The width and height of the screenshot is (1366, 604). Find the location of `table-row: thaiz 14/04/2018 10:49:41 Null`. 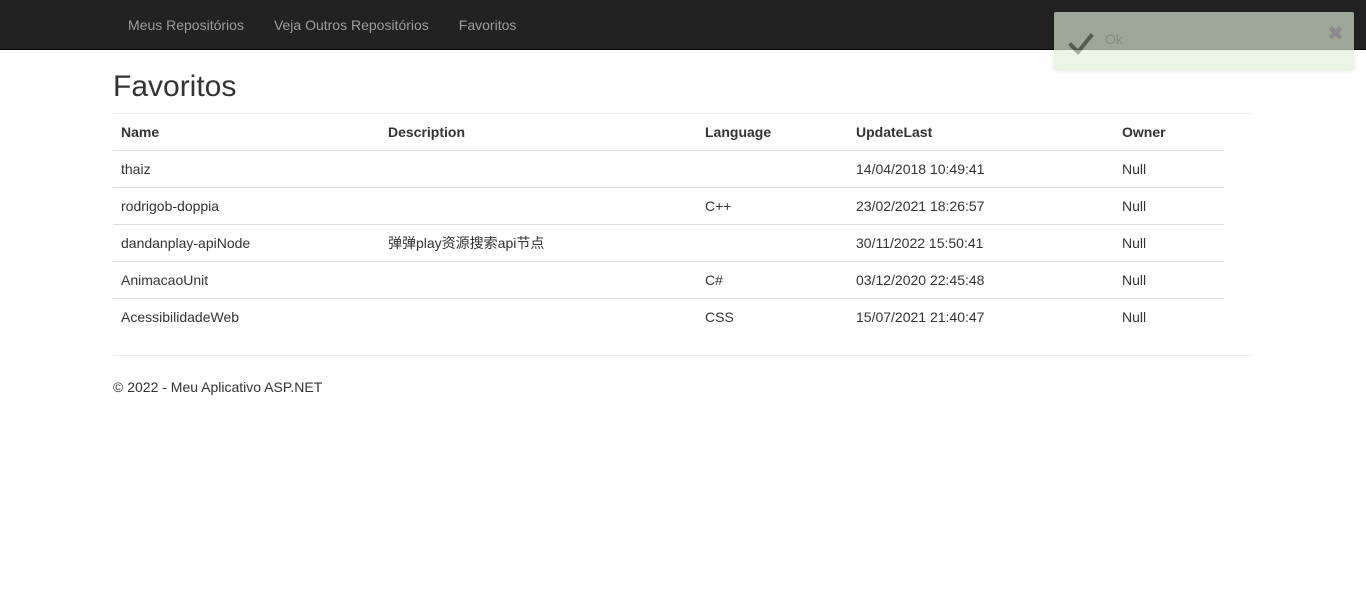

table-row: thaiz 14/04/2018 10:49:41 Null is located at coordinates (668, 169).